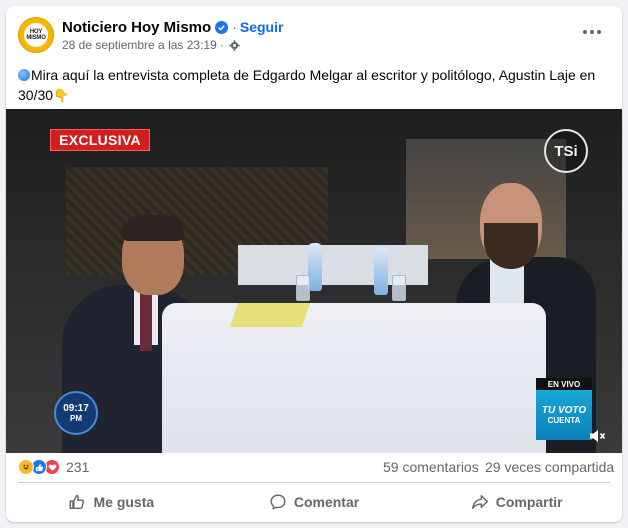 The image size is (628, 528). I want to click on share-button: Compartir, so click(516, 502).